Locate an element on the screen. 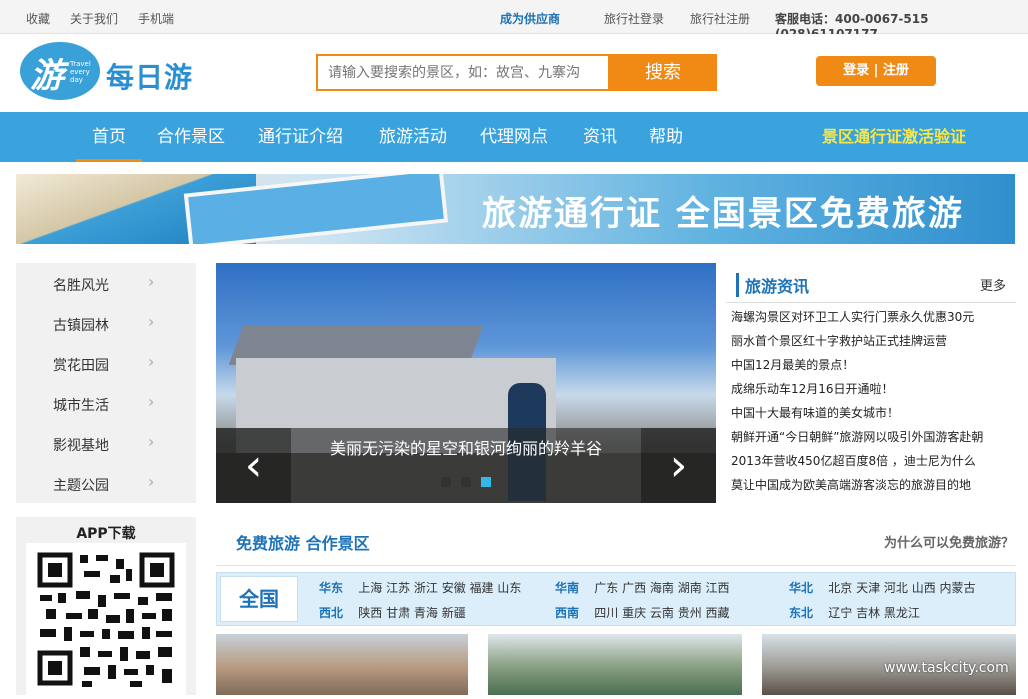 The width and height of the screenshot is (1028, 699). region-places: 辽宁 吉林 黑龙江 is located at coordinates (874, 613).